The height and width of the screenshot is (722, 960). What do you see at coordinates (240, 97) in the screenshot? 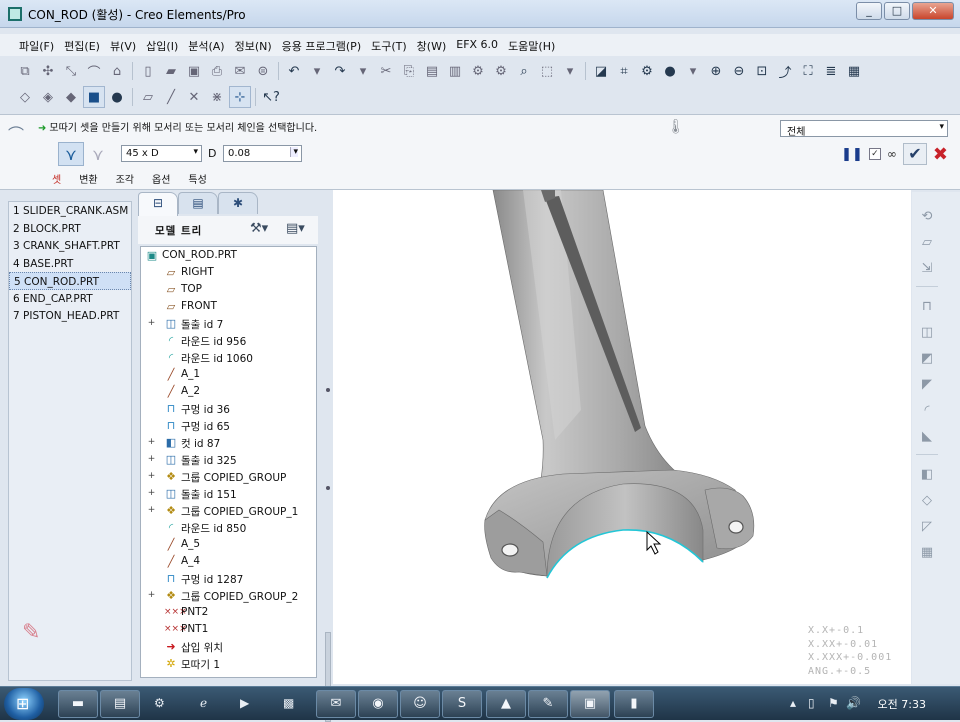
I see `spin-center-icon: ⊹` at bounding box center [240, 97].